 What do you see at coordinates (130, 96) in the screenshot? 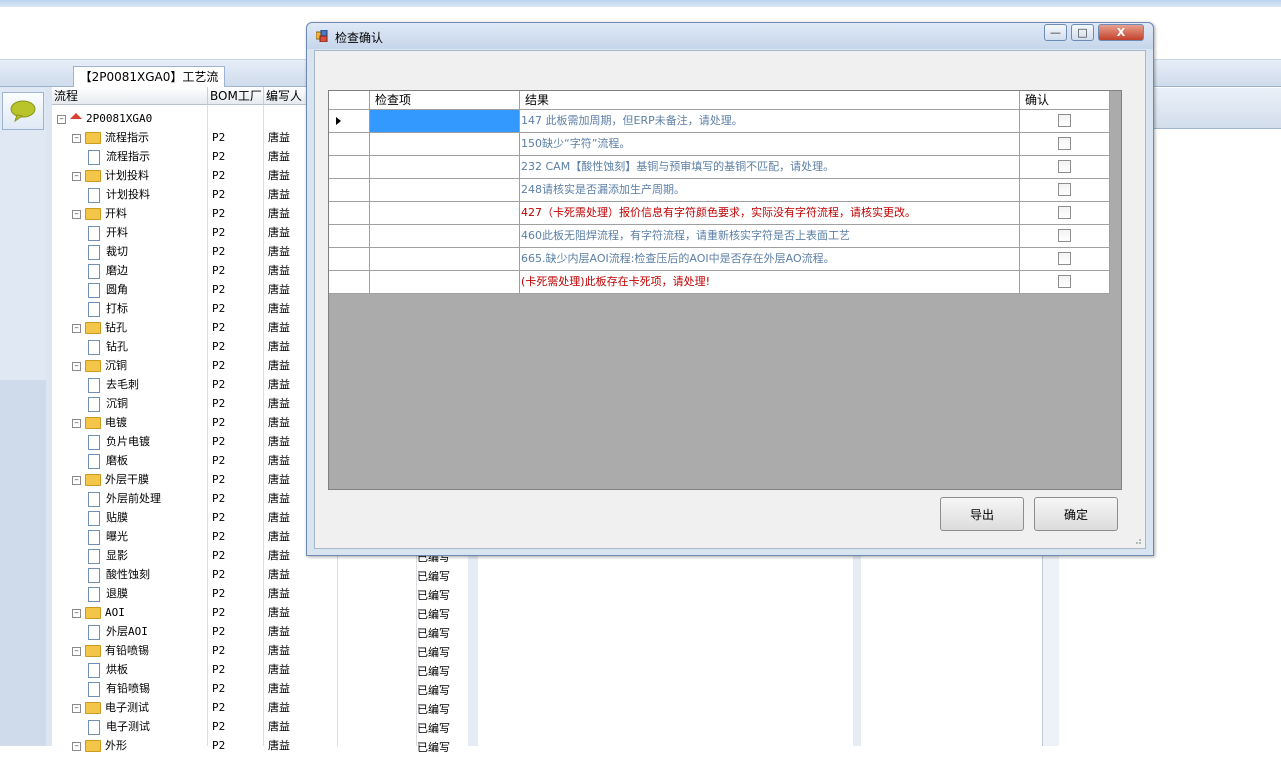
I see `column-header-flow: 流程` at bounding box center [130, 96].